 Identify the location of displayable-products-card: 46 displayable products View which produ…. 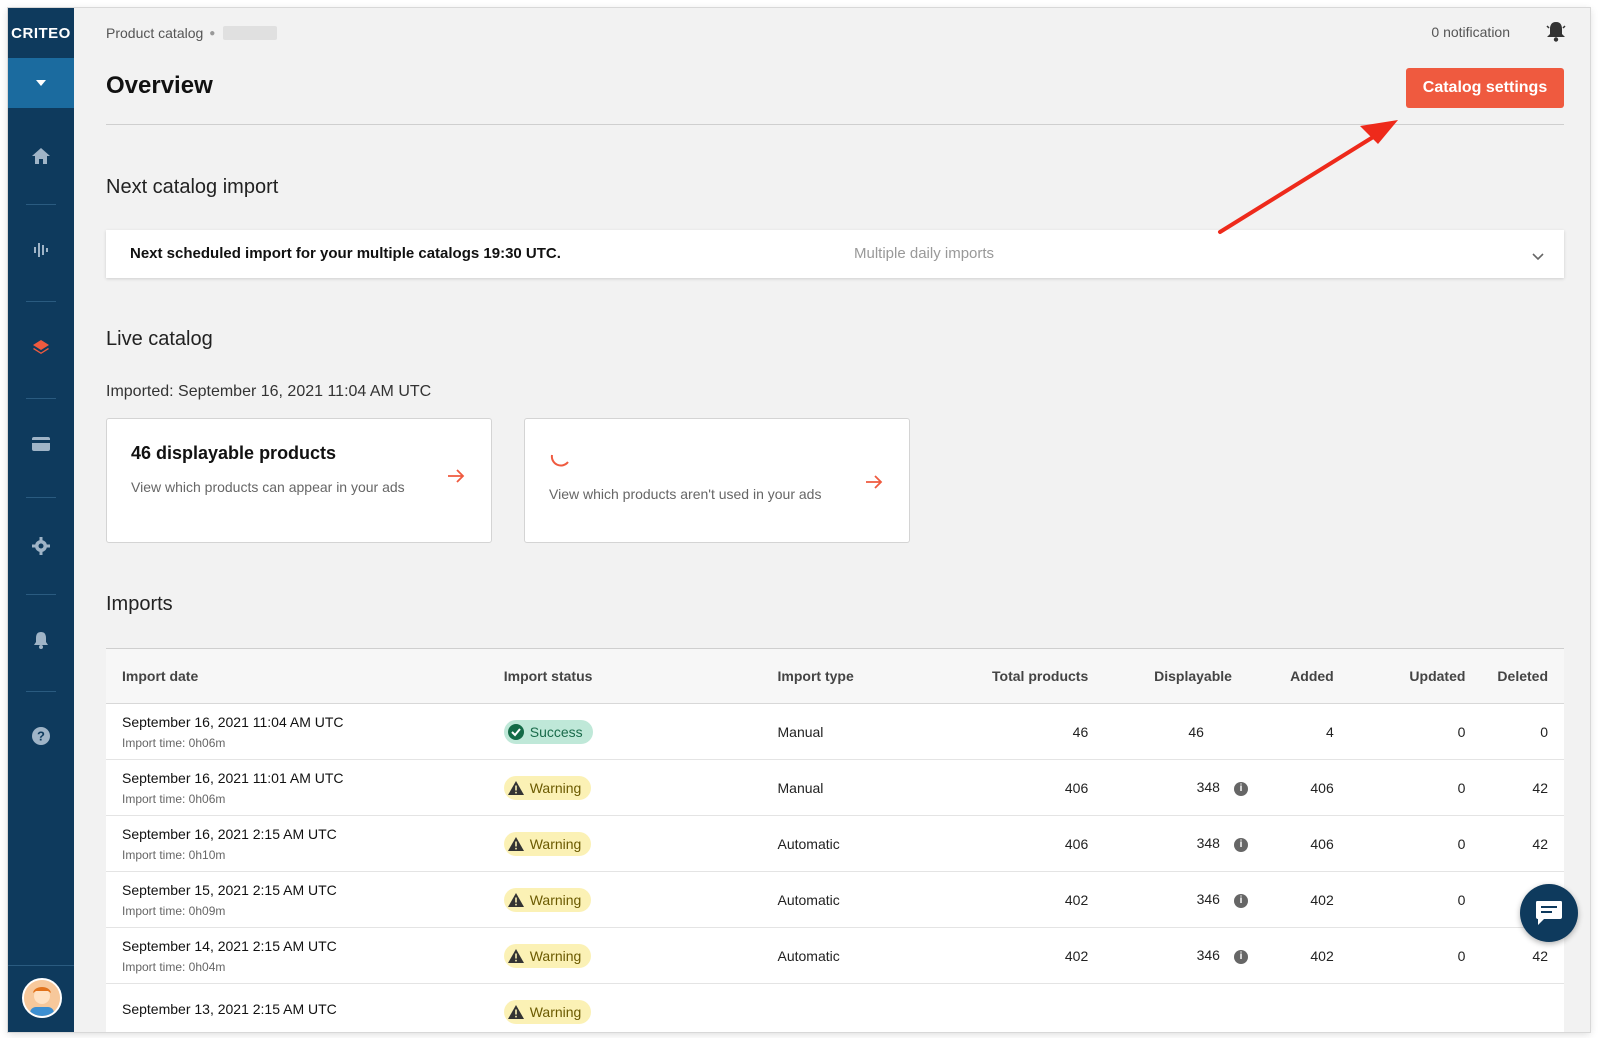
(299, 480).